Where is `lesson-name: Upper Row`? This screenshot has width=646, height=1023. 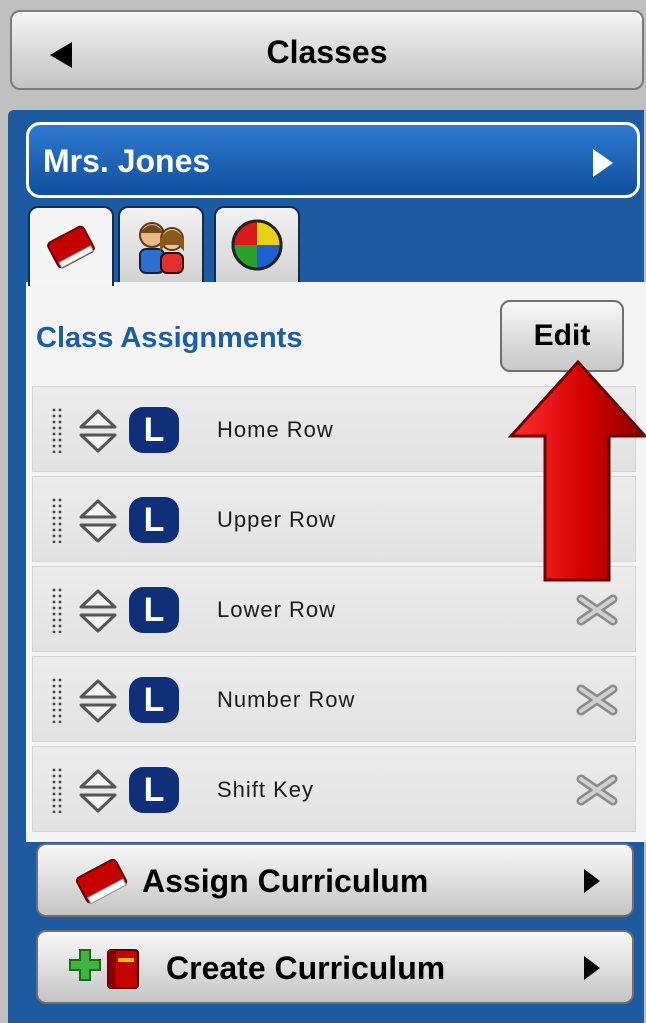 lesson-name: Upper Row is located at coordinates (277, 519).